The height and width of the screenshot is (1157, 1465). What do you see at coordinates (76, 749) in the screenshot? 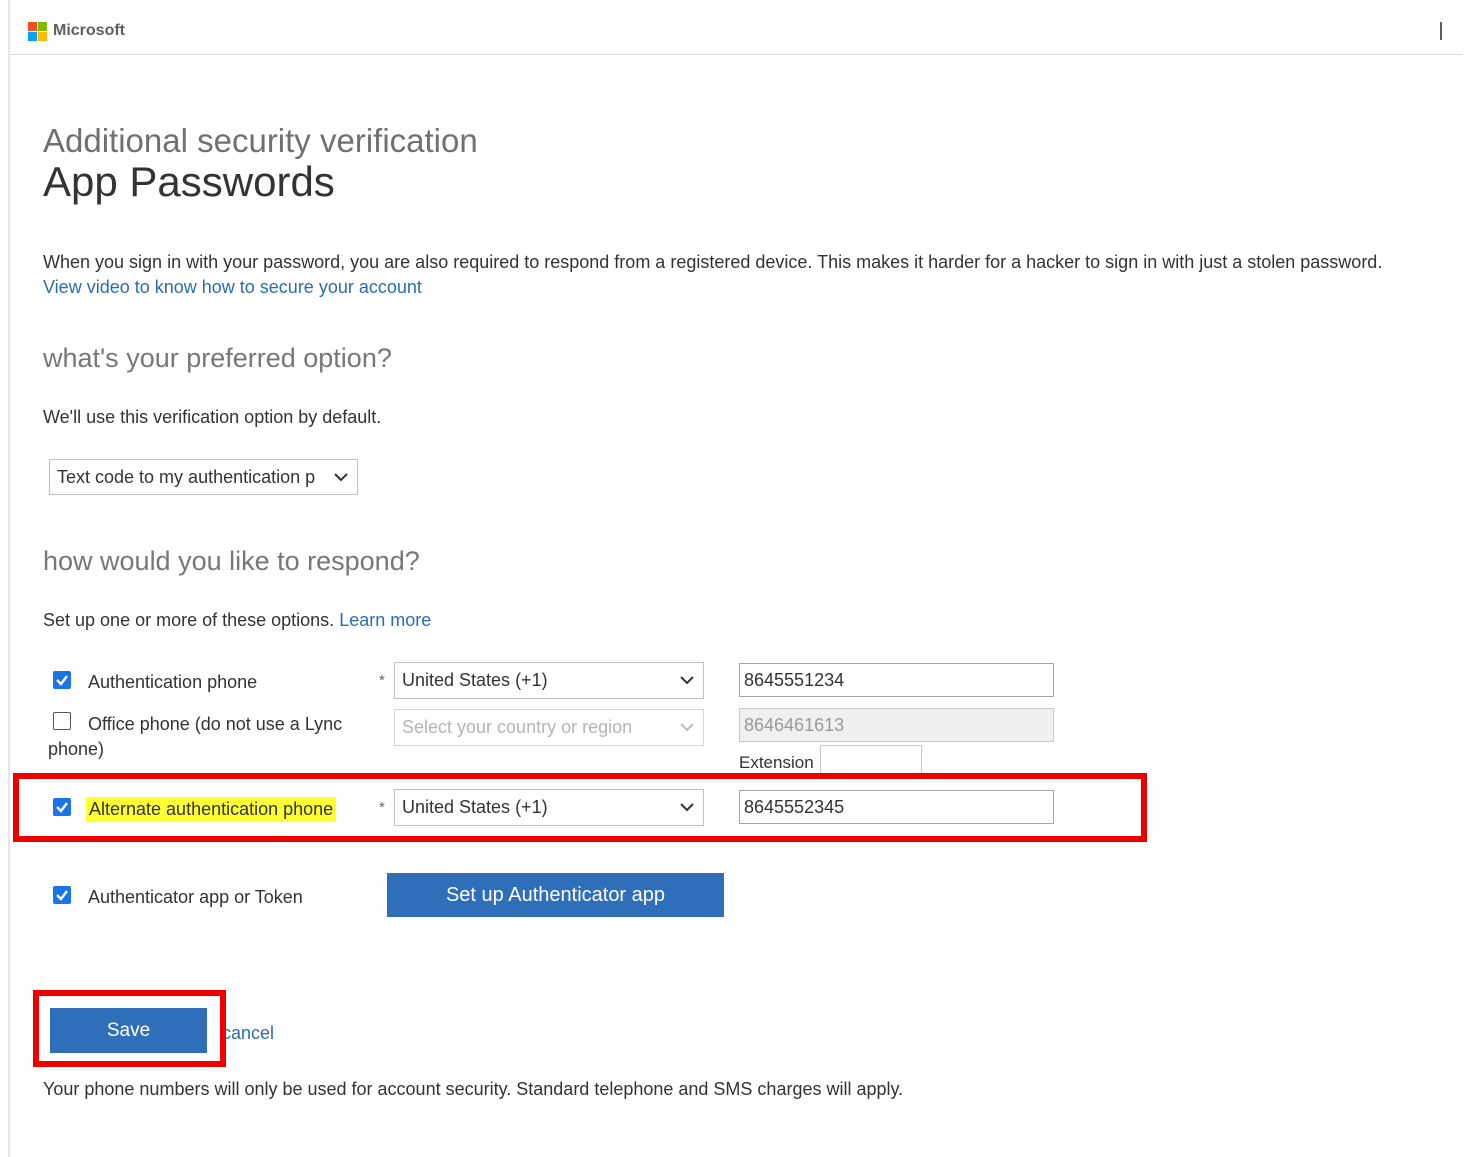
I see `office-phone-label-continued: phone)` at bounding box center [76, 749].